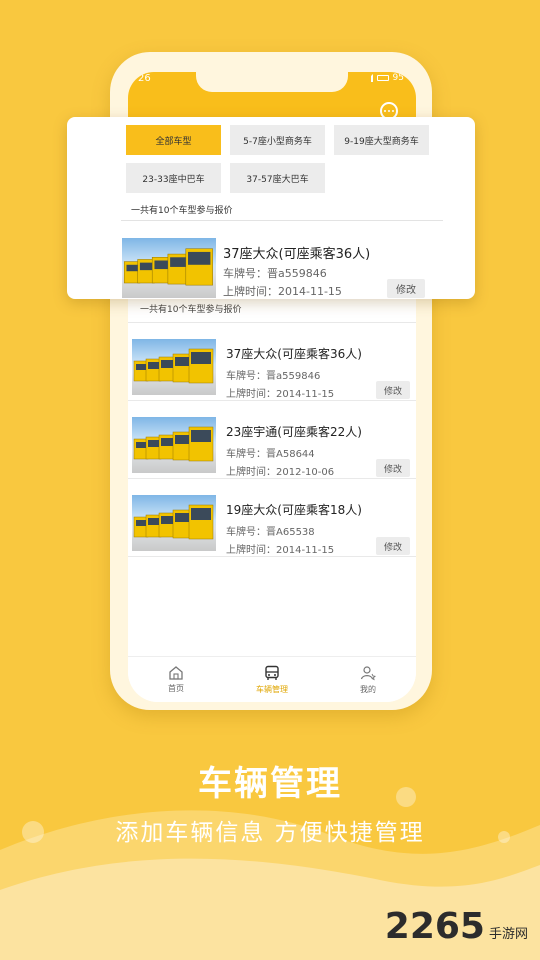  I want to click on battery-icon, so click(382, 78).